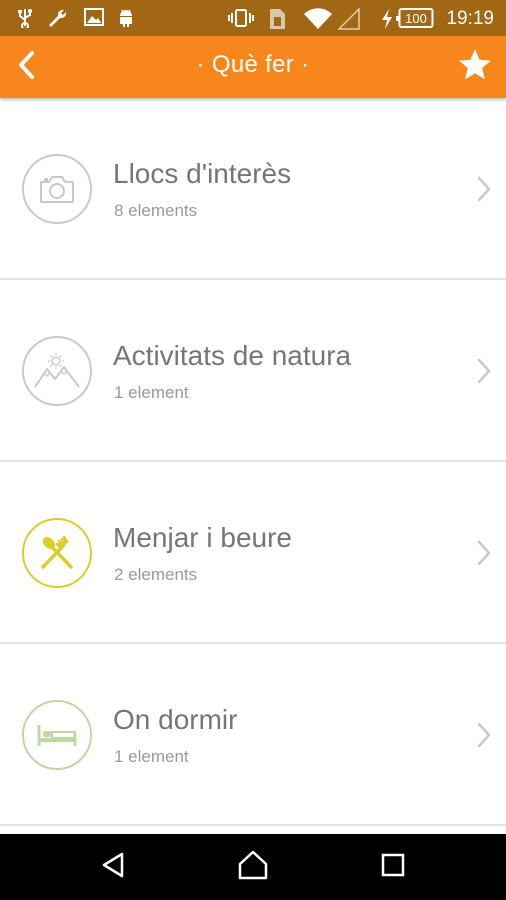 Image resolution: width=506 pixels, height=900 pixels. Describe the element at coordinates (387, 21) in the screenshot. I see `charging-icon` at that location.